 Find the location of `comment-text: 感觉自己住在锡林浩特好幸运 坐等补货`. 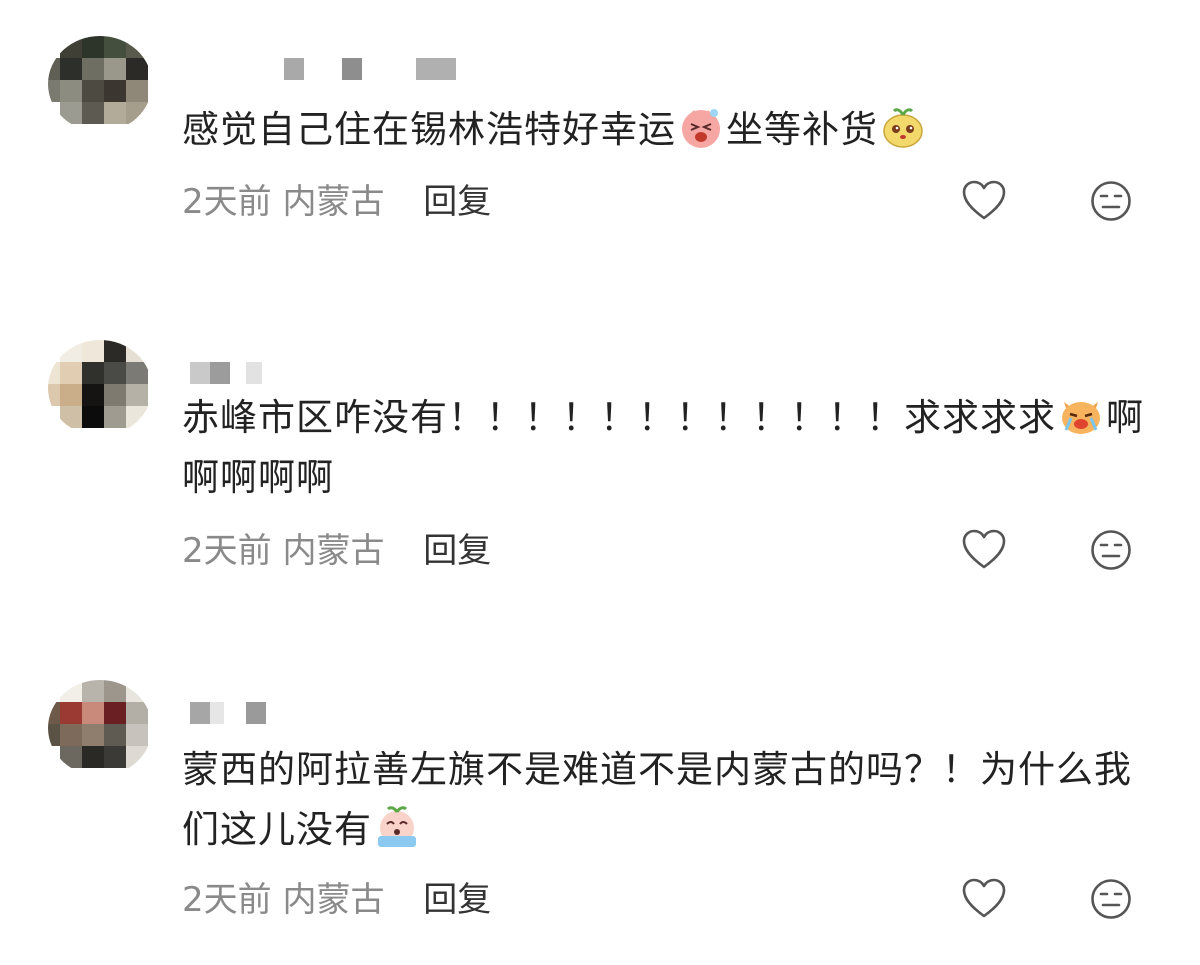

comment-text: 感觉自己住在锡林浩特好幸运 坐等补货 is located at coordinates (672, 130).